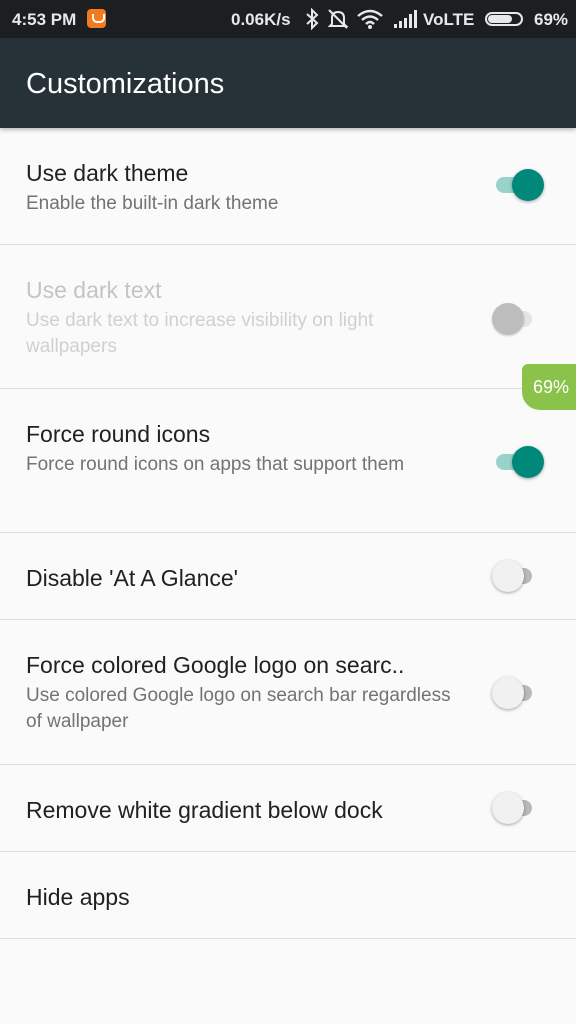 The width and height of the screenshot is (576, 1024). Describe the element at coordinates (96, 18) in the screenshot. I see `notification-app-icon` at that location.